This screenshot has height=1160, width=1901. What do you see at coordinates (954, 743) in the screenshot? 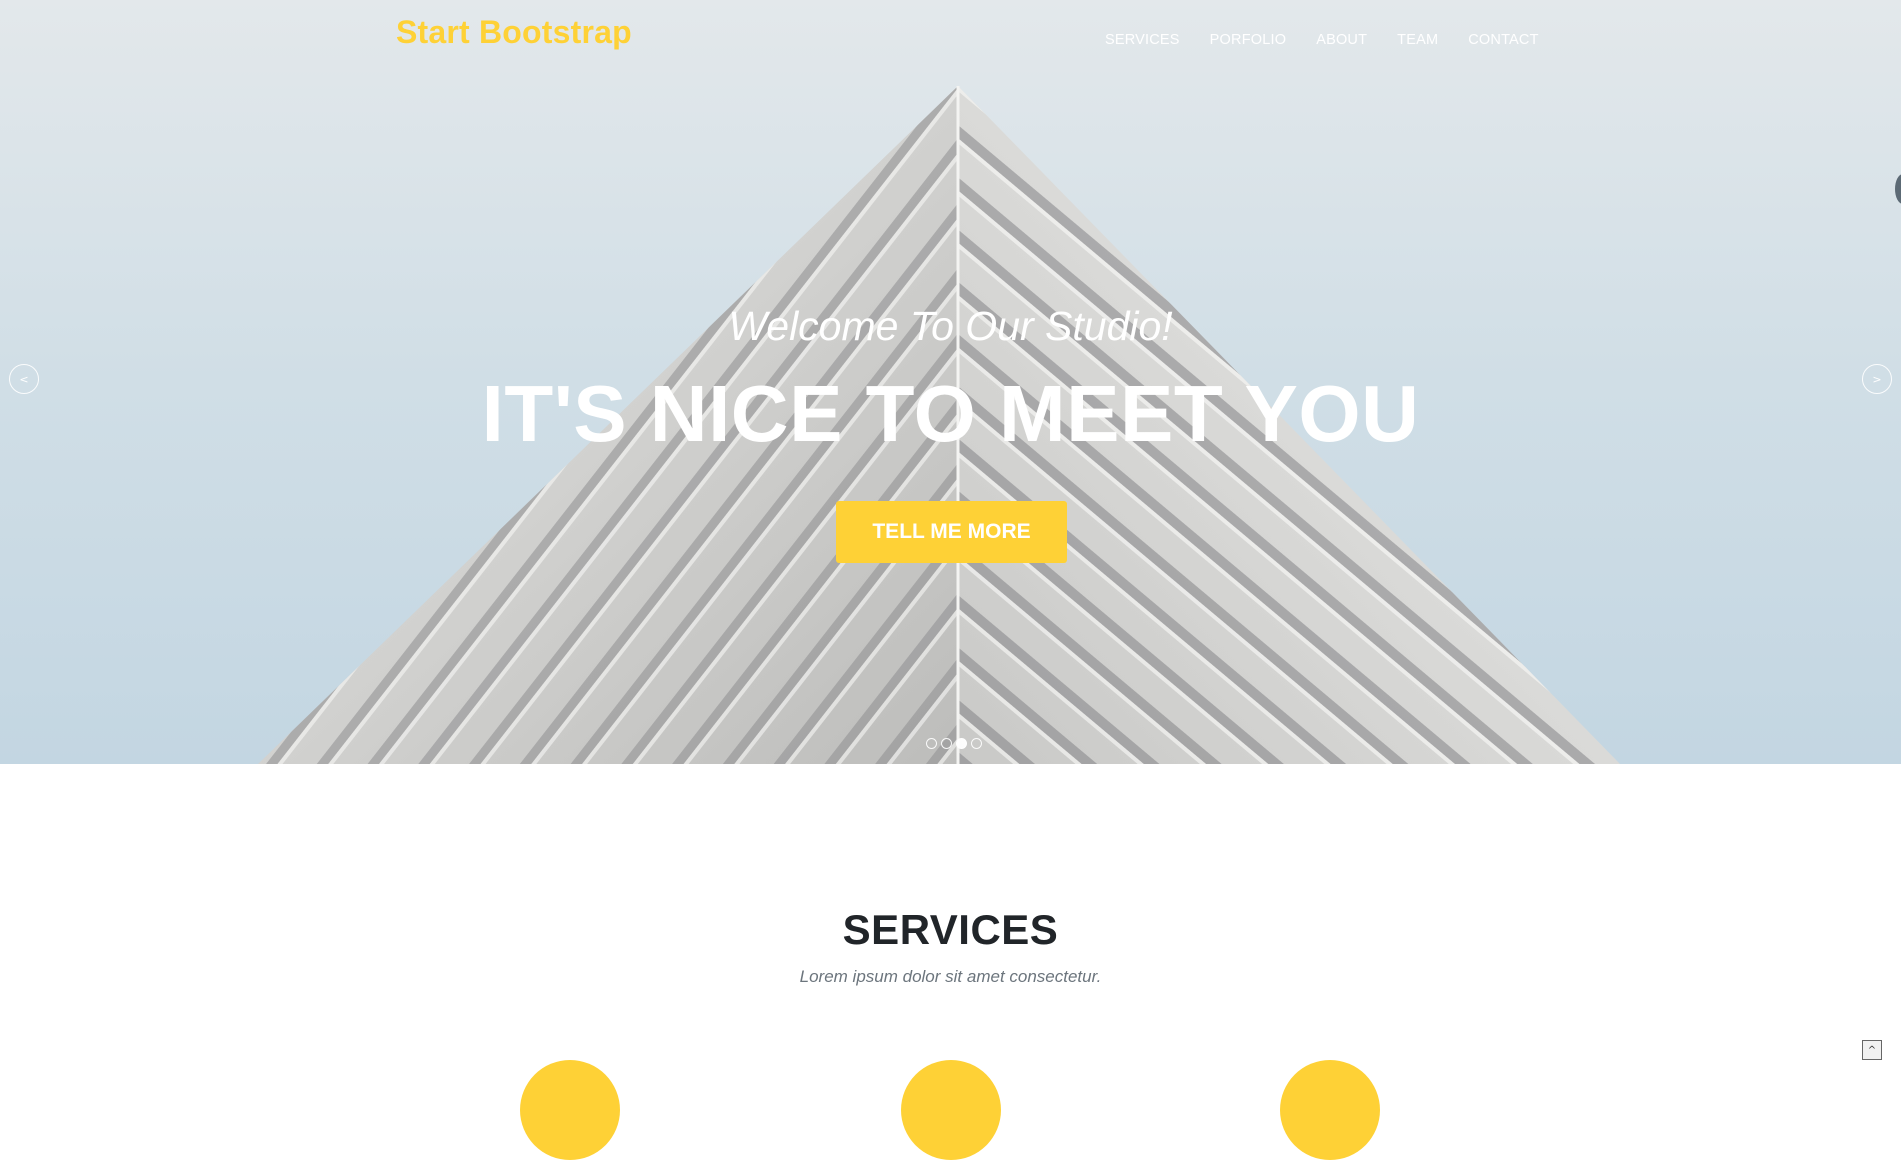
I see `carousel-indicators` at bounding box center [954, 743].